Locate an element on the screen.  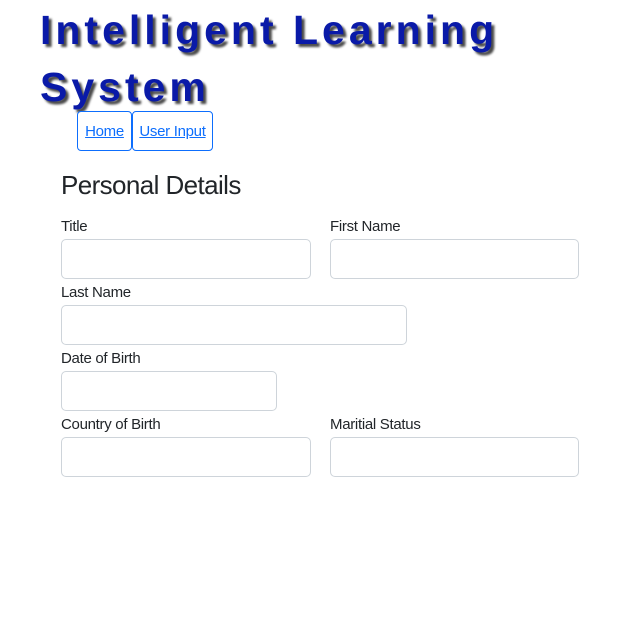
nav-link-home: Home is located at coordinates (104, 131).